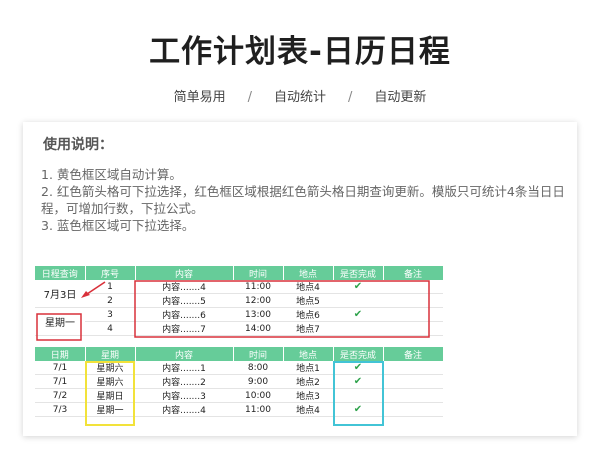 The height and width of the screenshot is (460, 600). What do you see at coordinates (110, 273) in the screenshot?
I see `header-no: 序号` at bounding box center [110, 273].